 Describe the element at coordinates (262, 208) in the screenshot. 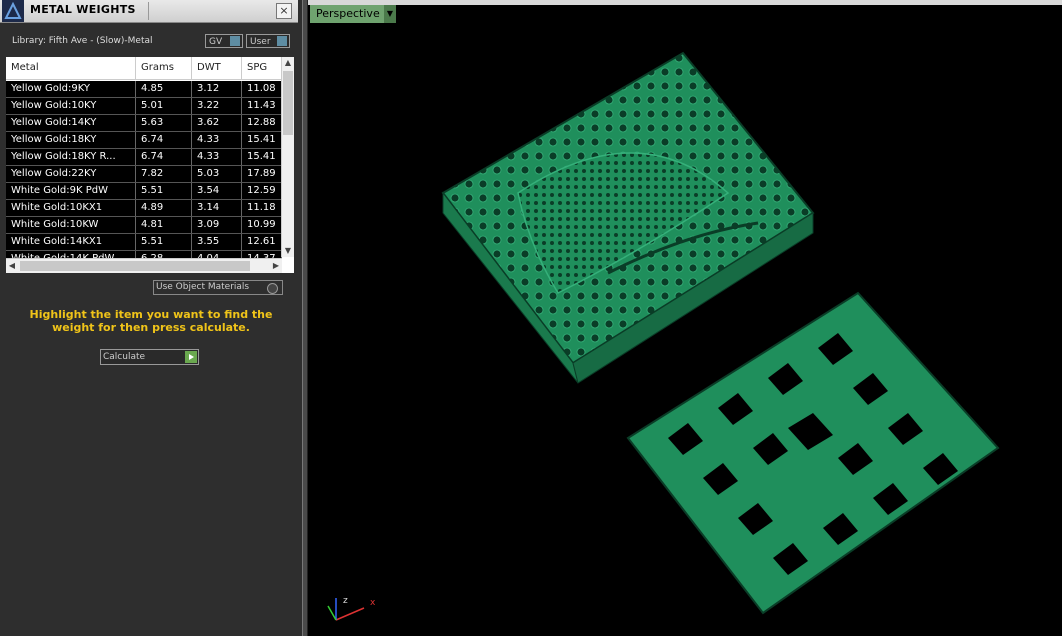

I see `table-cell: 11.18` at that location.